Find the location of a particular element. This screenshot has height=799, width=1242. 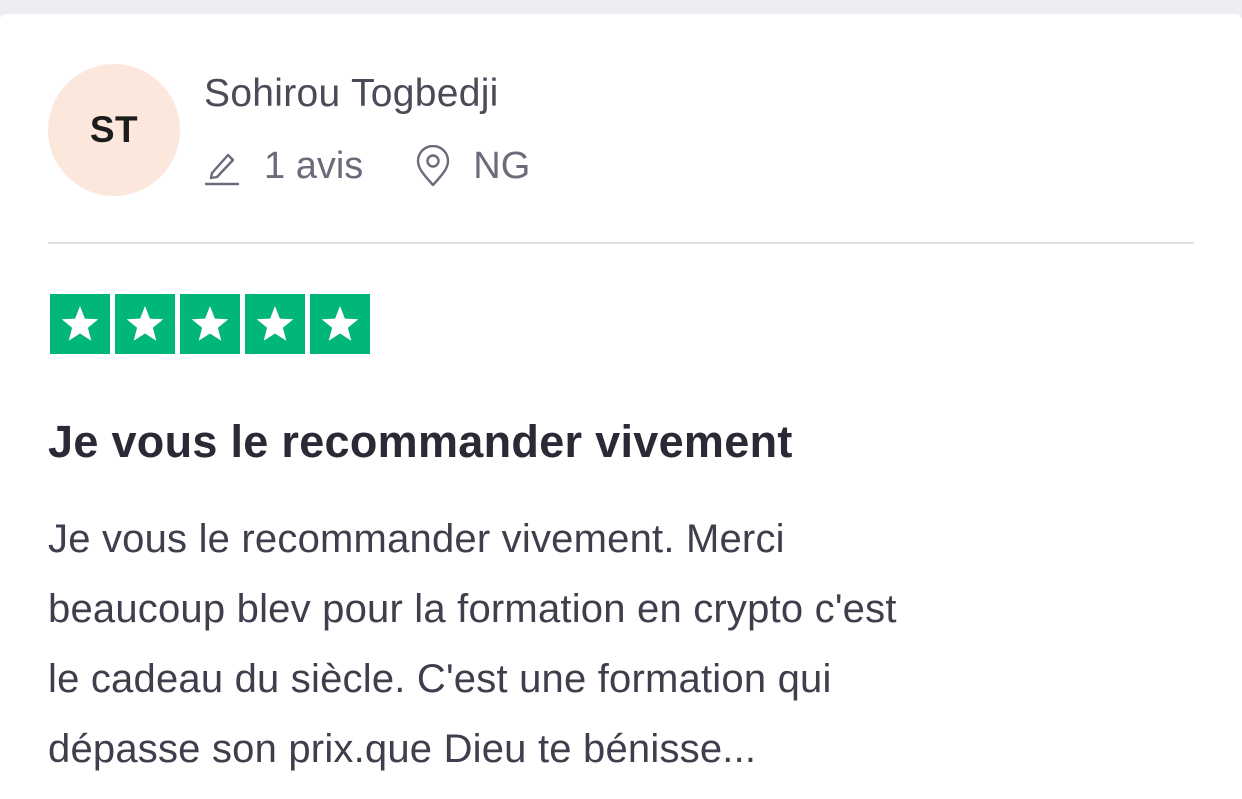

reviewer-name: Sohirou Togbedji is located at coordinates (351, 94).